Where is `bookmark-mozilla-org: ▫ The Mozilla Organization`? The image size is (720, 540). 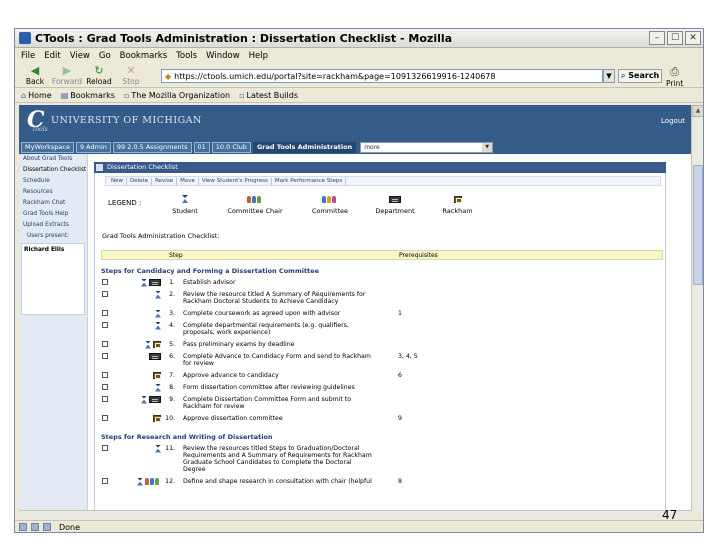 bookmark-mozilla-org: ▫ The Mozilla Organization is located at coordinates (177, 95).